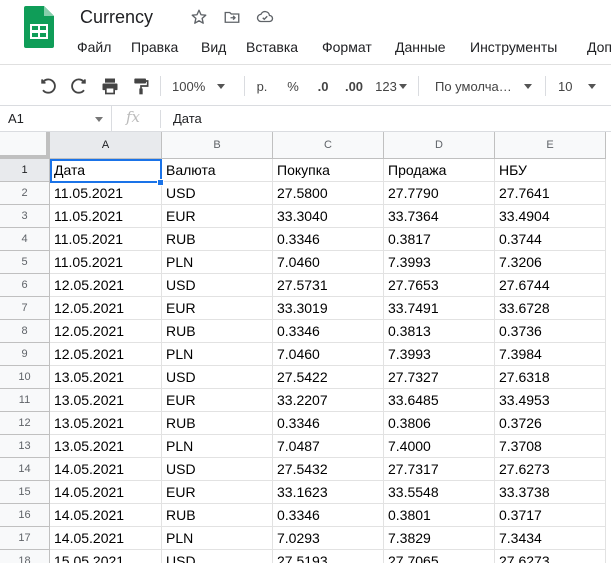  What do you see at coordinates (79, 86) in the screenshot?
I see `redo-icon` at bounding box center [79, 86].